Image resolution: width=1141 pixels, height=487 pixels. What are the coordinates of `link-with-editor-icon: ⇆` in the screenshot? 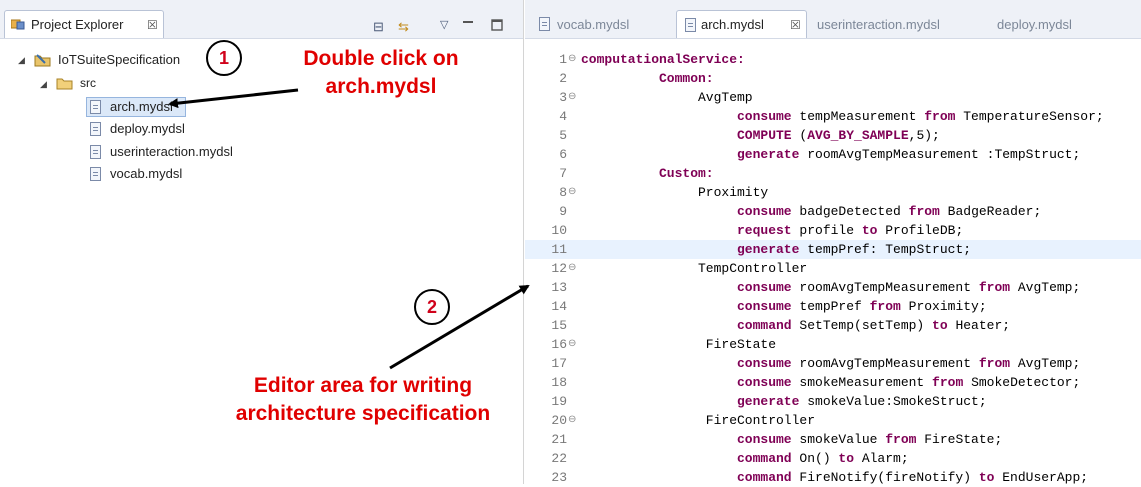 It's located at (403, 27).